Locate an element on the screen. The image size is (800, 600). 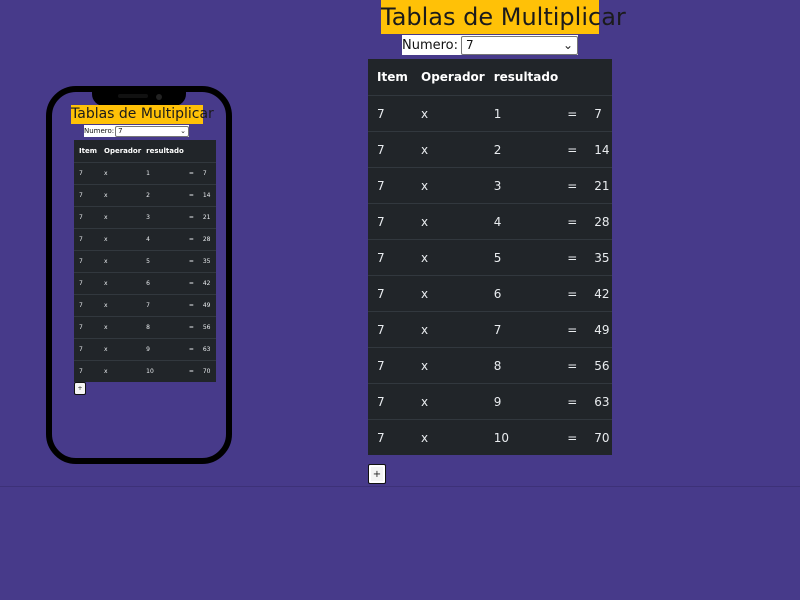
table-row: 7 x 1 = 7 is located at coordinates (145, 173).